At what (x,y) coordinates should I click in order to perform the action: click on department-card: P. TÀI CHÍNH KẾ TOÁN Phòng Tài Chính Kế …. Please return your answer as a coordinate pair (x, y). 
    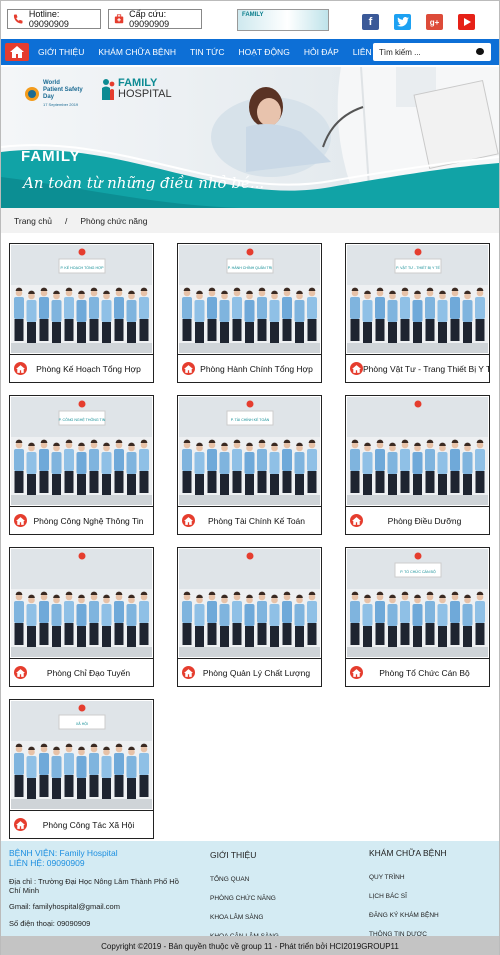
    Looking at the image, I should click on (249, 465).